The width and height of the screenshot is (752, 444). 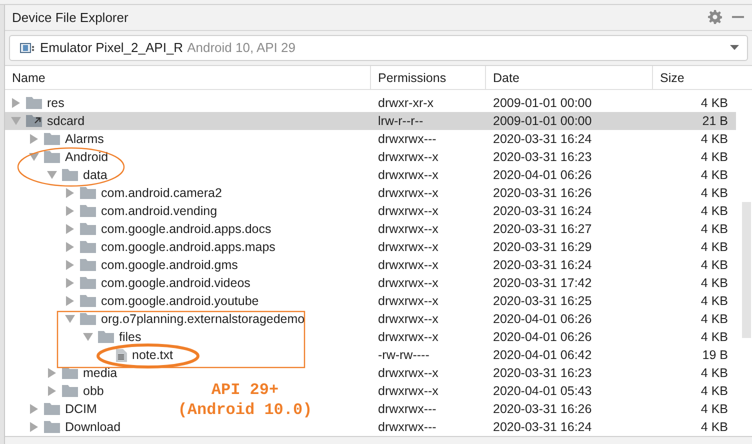 I want to click on caret-icon, so click(x=734, y=47).